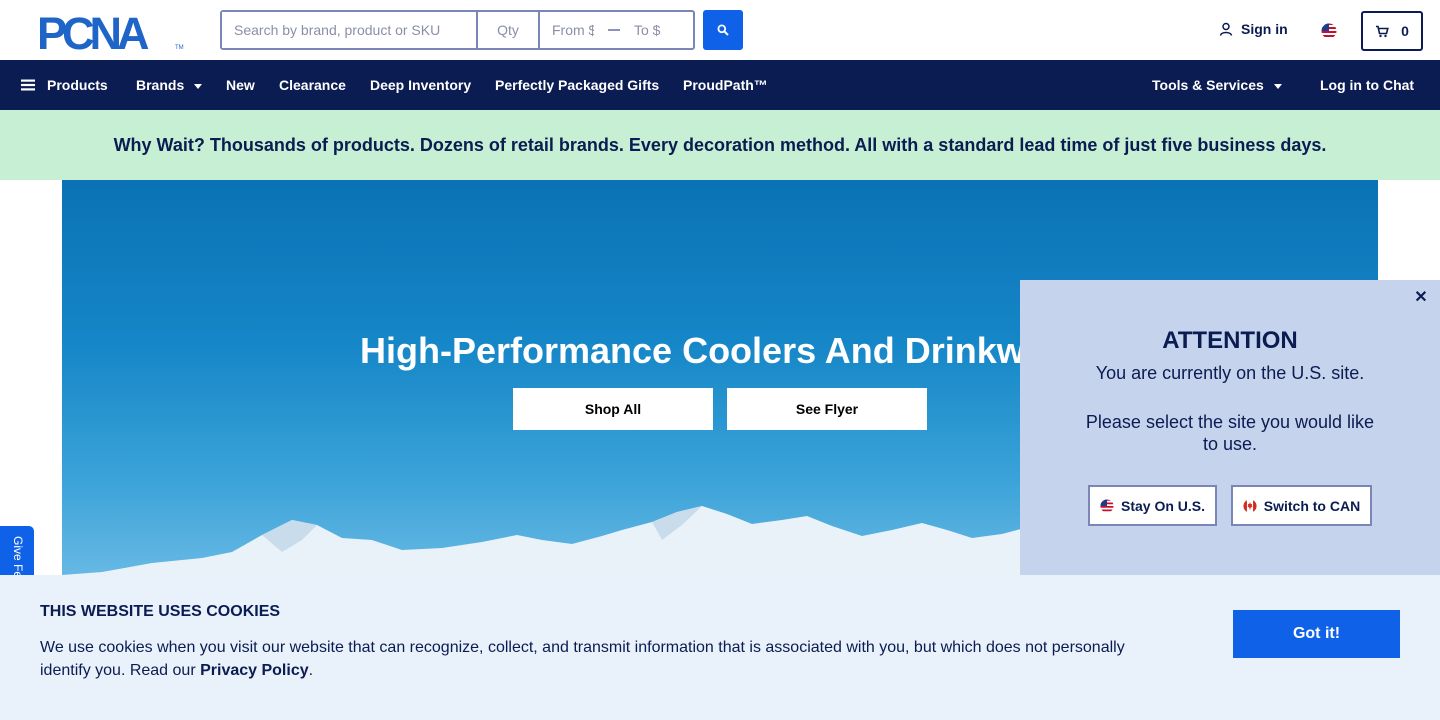 Image resolution: width=1440 pixels, height=720 pixels. Describe the element at coordinates (311, 670) in the screenshot. I see `cookie-body-period: .` at that location.